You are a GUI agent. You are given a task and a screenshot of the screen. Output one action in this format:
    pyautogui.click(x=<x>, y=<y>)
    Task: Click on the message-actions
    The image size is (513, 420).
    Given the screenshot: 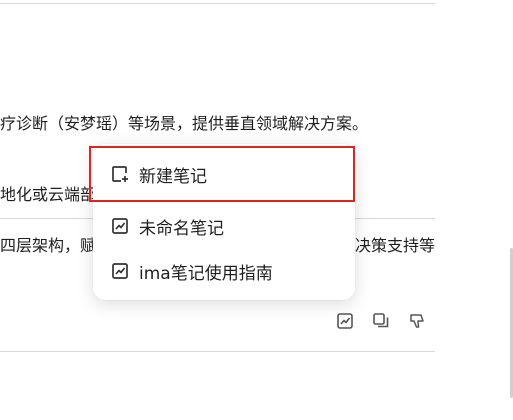 What is the action you would take?
    pyautogui.click(x=381, y=321)
    